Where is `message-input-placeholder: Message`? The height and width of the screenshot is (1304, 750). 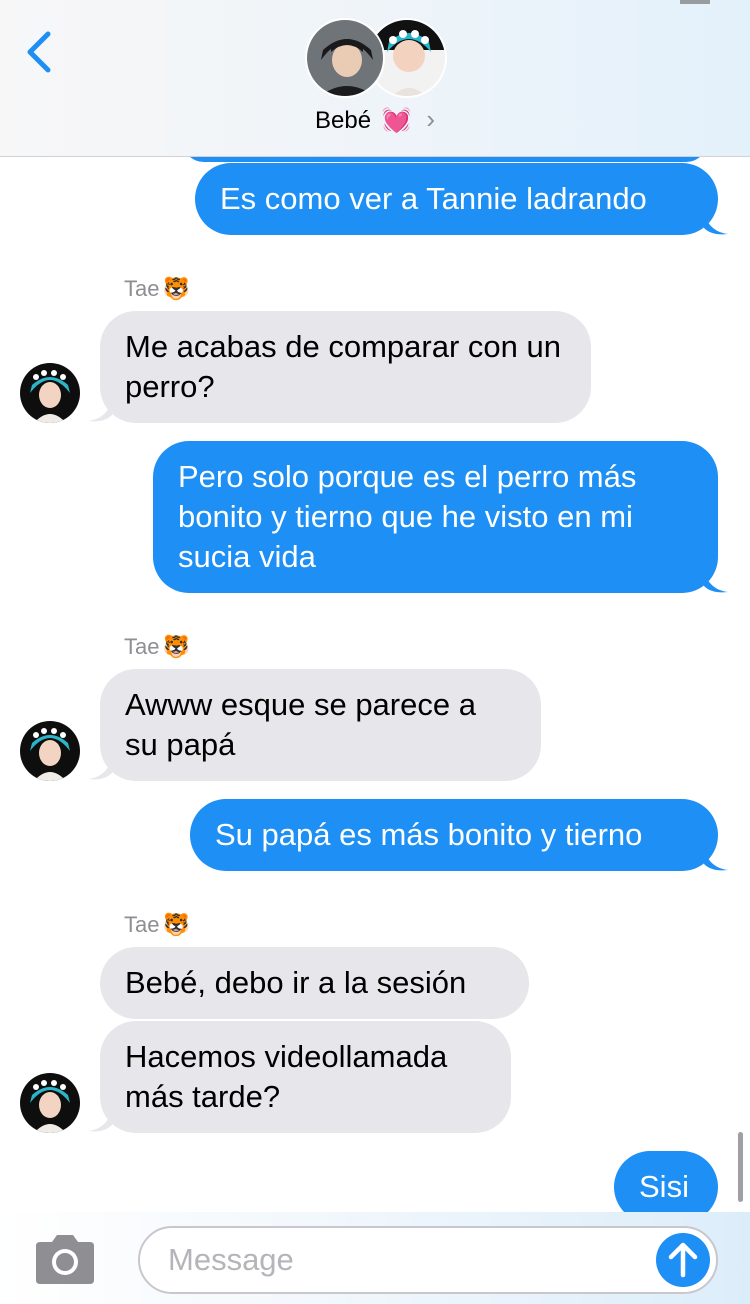
message-input-placeholder: Message is located at coordinates (231, 1259).